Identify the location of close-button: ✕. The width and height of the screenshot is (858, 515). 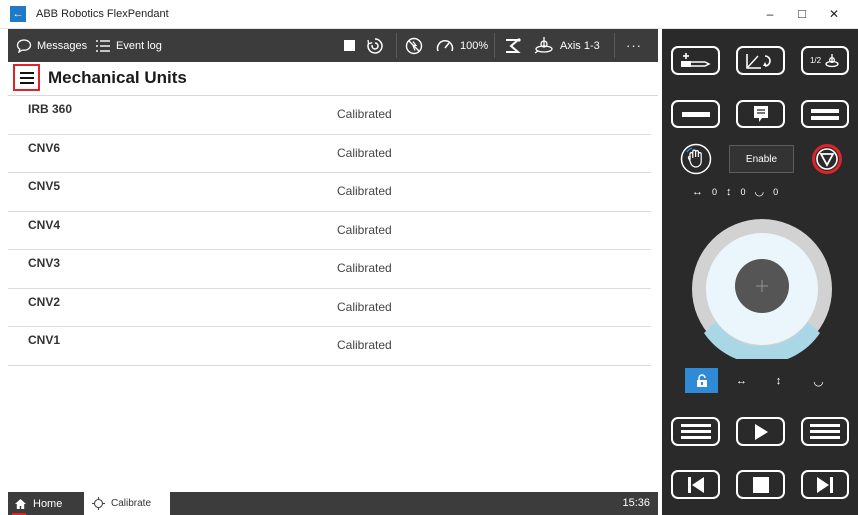
(834, 14).